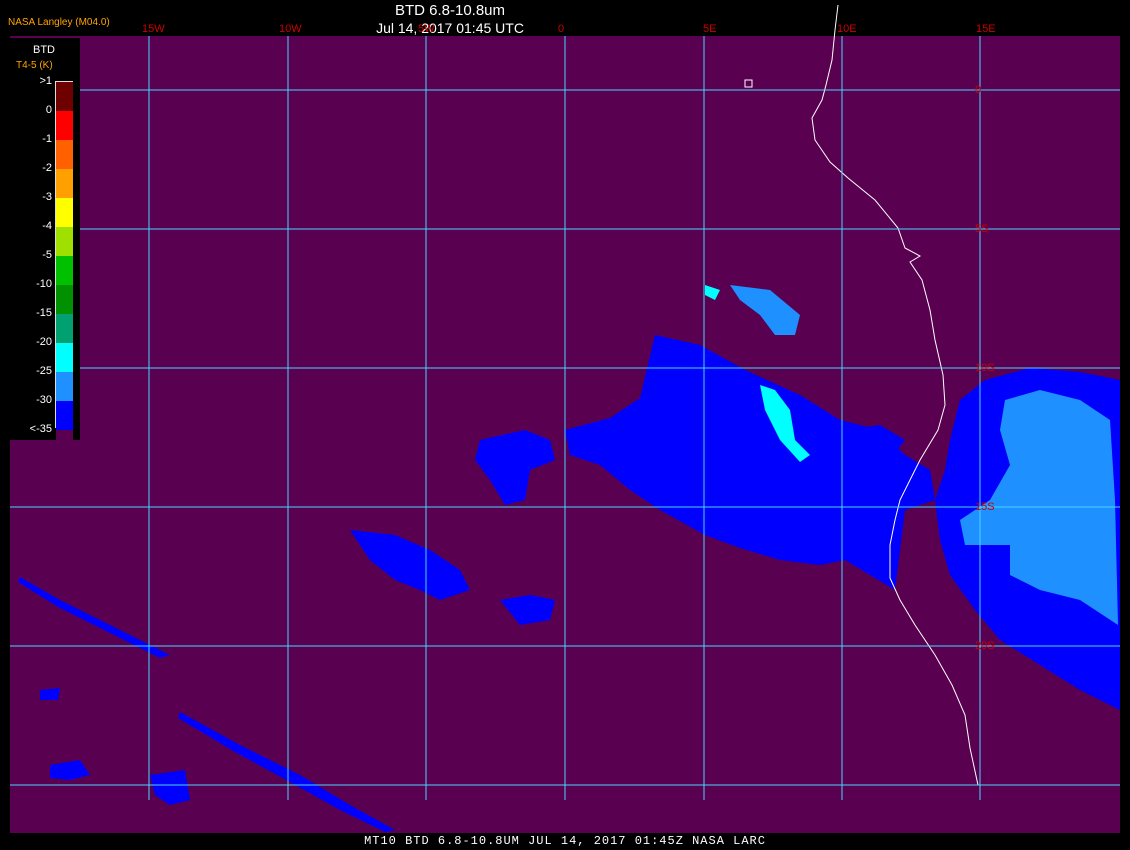 Image resolution: width=1130 pixels, height=850 pixels. What do you see at coordinates (48, 110) in the screenshot?
I see `legend-label: 0` at bounding box center [48, 110].